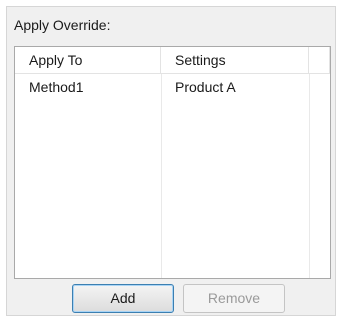 Image resolution: width=345 pixels, height=322 pixels. I want to click on table-header: Apply To Settings, so click(172, 60).